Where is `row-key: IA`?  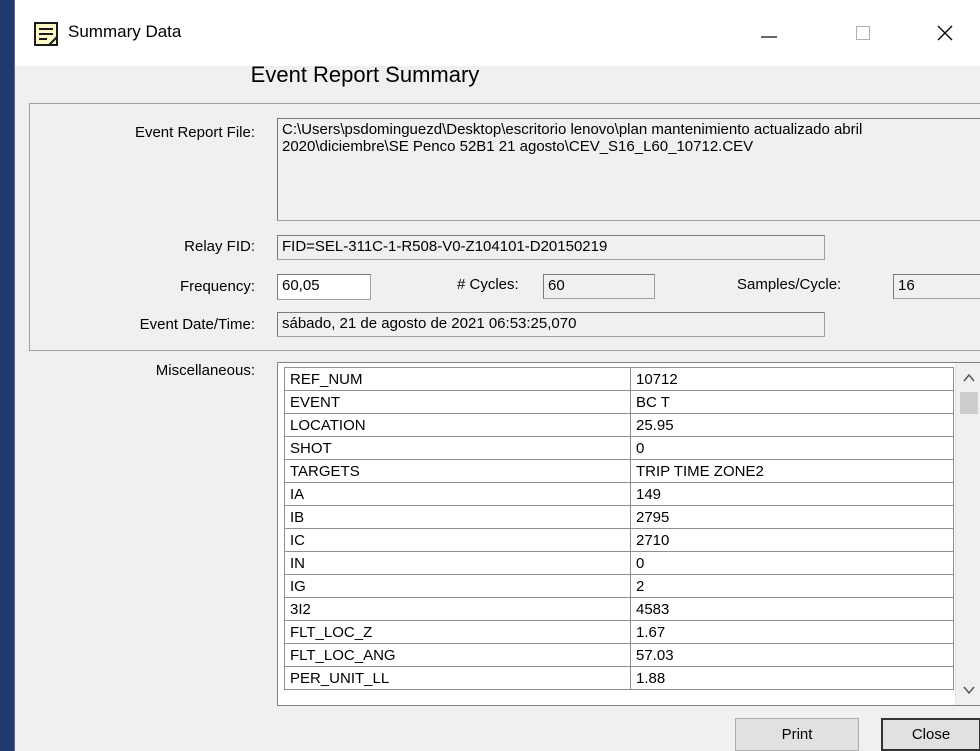 row-key: IA is located at coordinates (457, 494).